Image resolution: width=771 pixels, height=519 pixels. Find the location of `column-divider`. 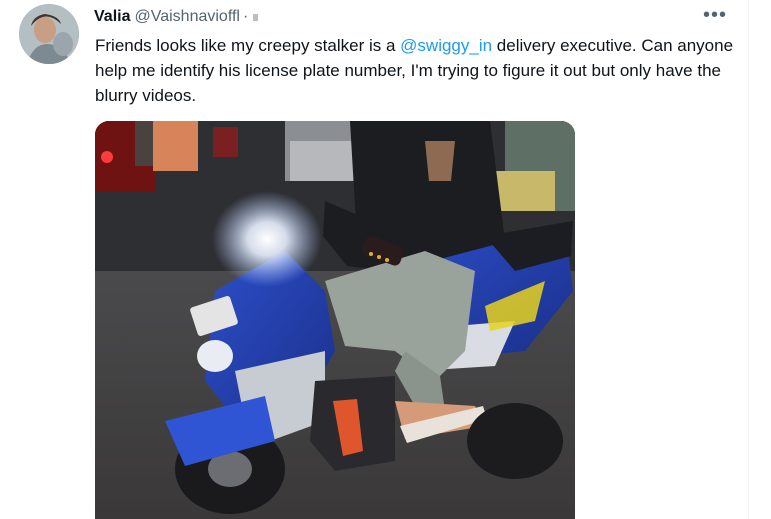

column-divider is located at coordinates (748, 259).